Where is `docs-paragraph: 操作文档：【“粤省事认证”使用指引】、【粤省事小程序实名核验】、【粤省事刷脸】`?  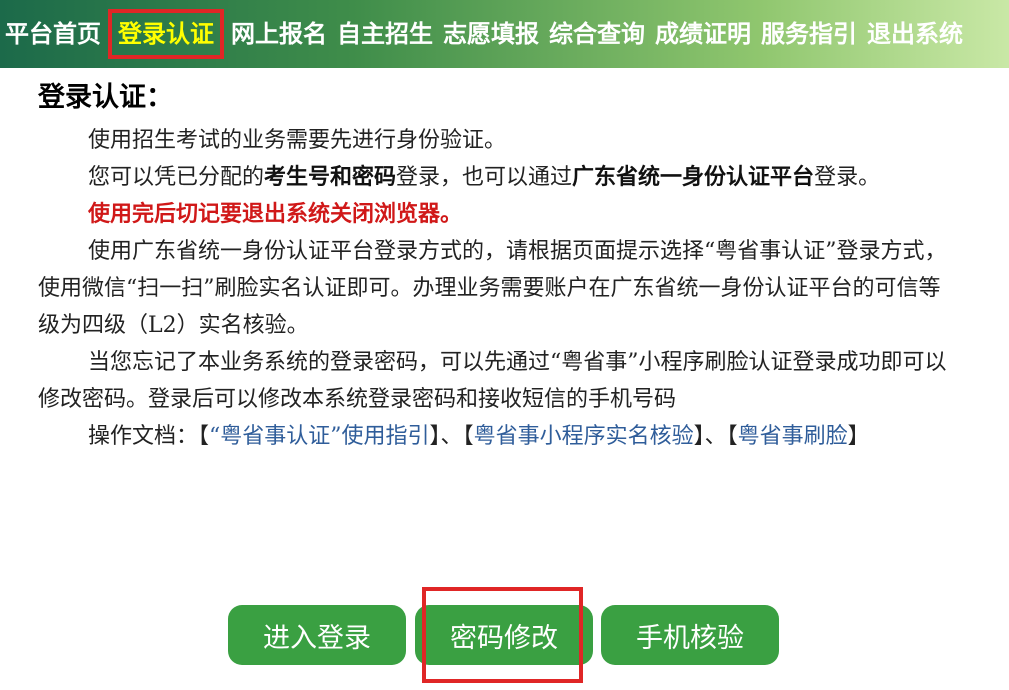
docs-paragraph: 操作文档：【“粤省事认证”使用指引】、【粤省事小程序实名核验】、【粤省事刷脸】 is located at coordinates (498, 436).